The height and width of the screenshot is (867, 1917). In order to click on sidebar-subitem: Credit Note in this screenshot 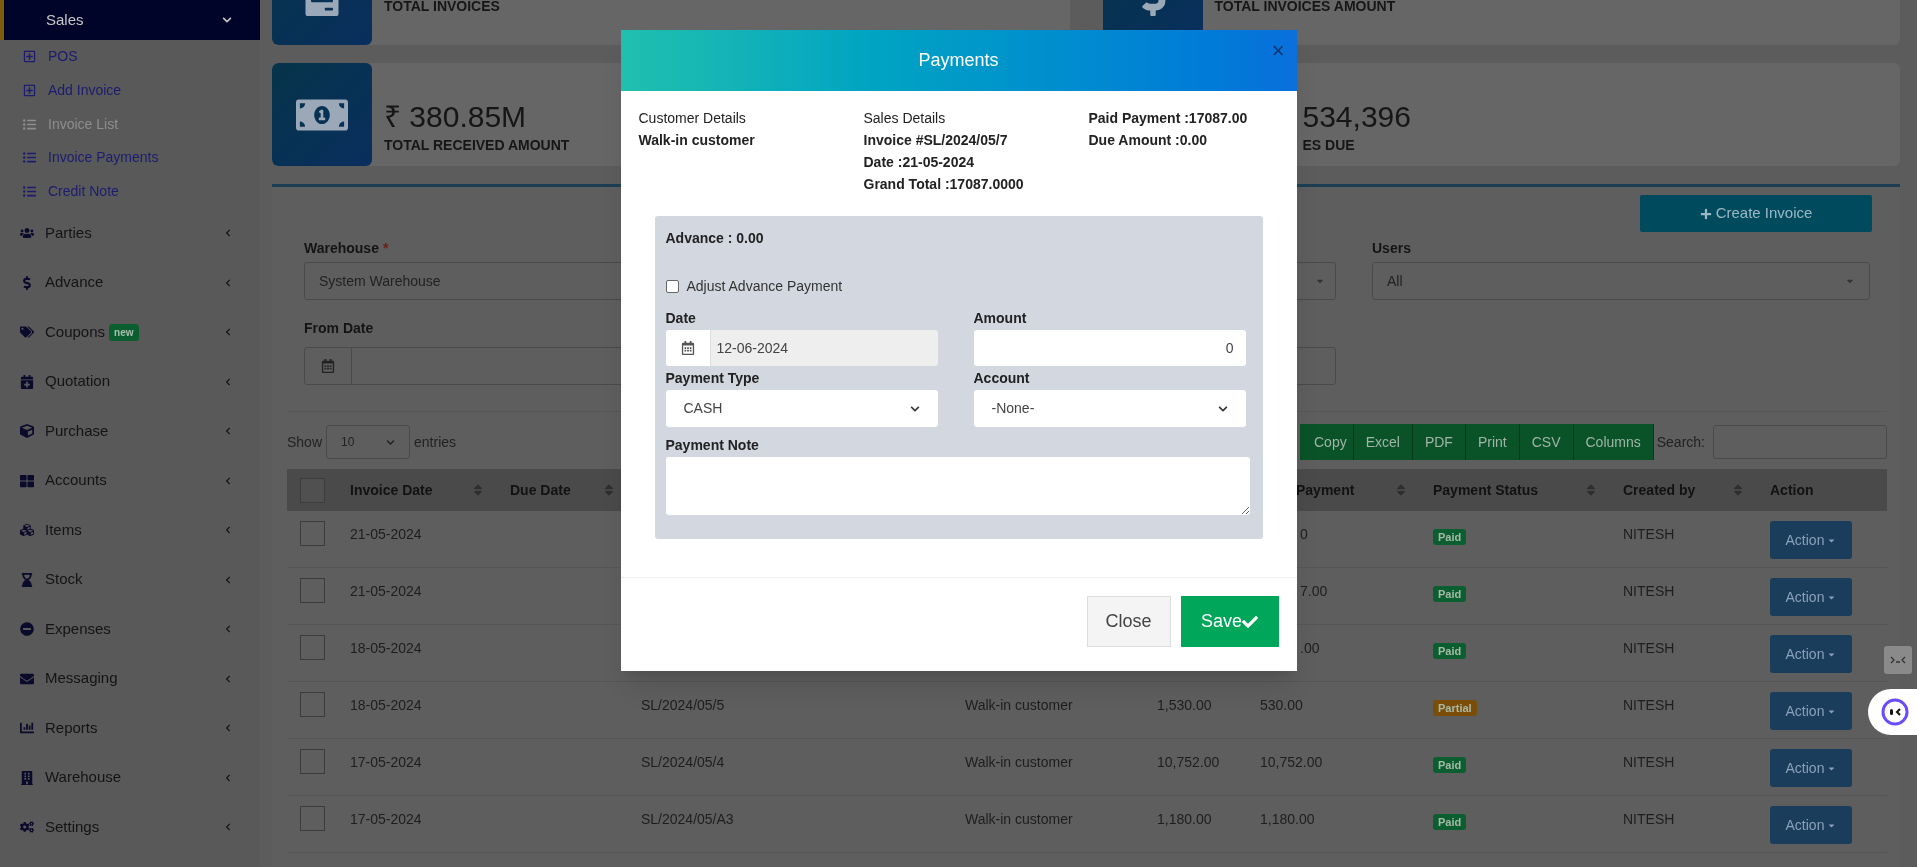, I will do `click(130, 191)`.